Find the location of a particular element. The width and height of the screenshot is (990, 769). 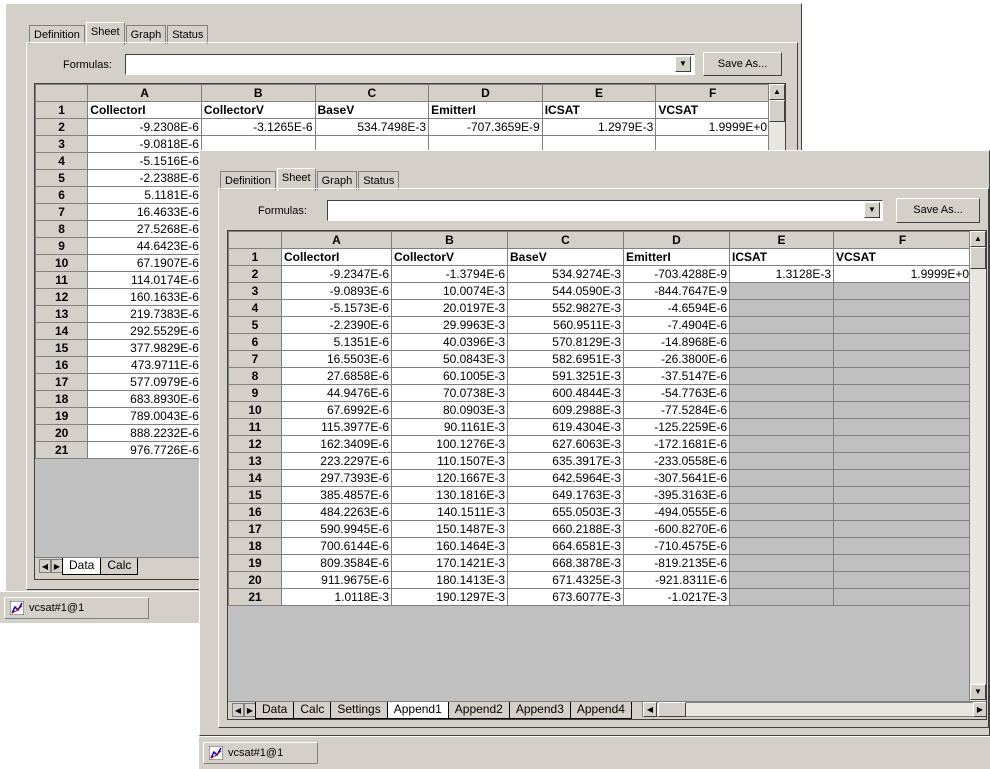

column-header: D is located at coordinates (485, 93).